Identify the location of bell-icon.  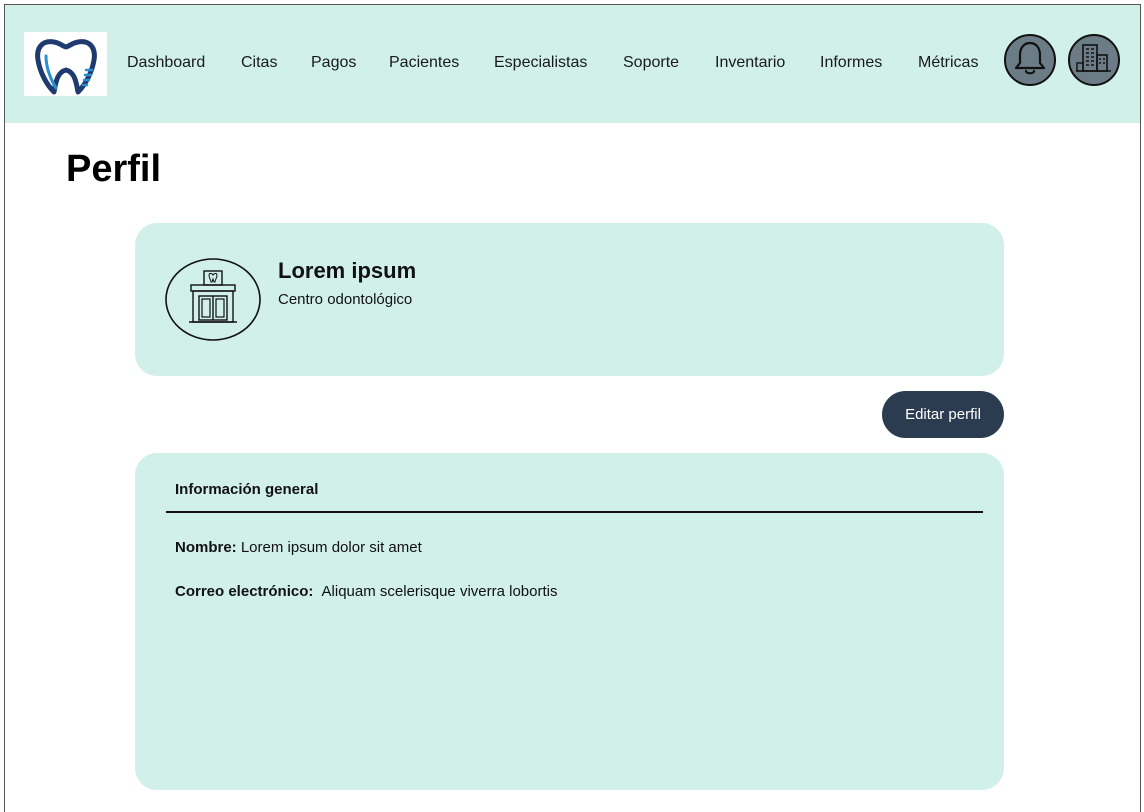
(1030, 60).